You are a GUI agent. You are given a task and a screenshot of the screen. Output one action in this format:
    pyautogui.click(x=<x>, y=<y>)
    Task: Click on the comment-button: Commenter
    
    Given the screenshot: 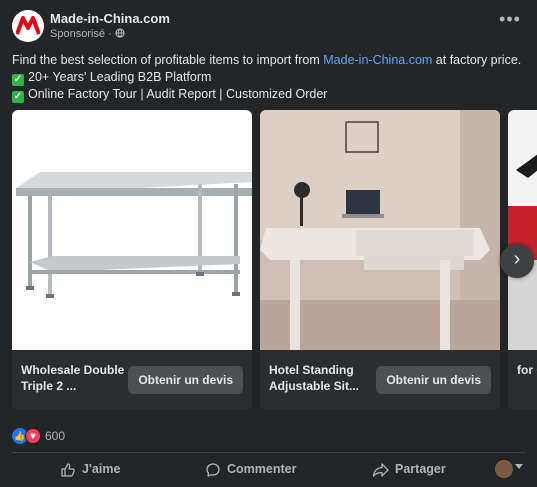 What is the action you would take?
    pyautogui.click(x=250, y=469)
    